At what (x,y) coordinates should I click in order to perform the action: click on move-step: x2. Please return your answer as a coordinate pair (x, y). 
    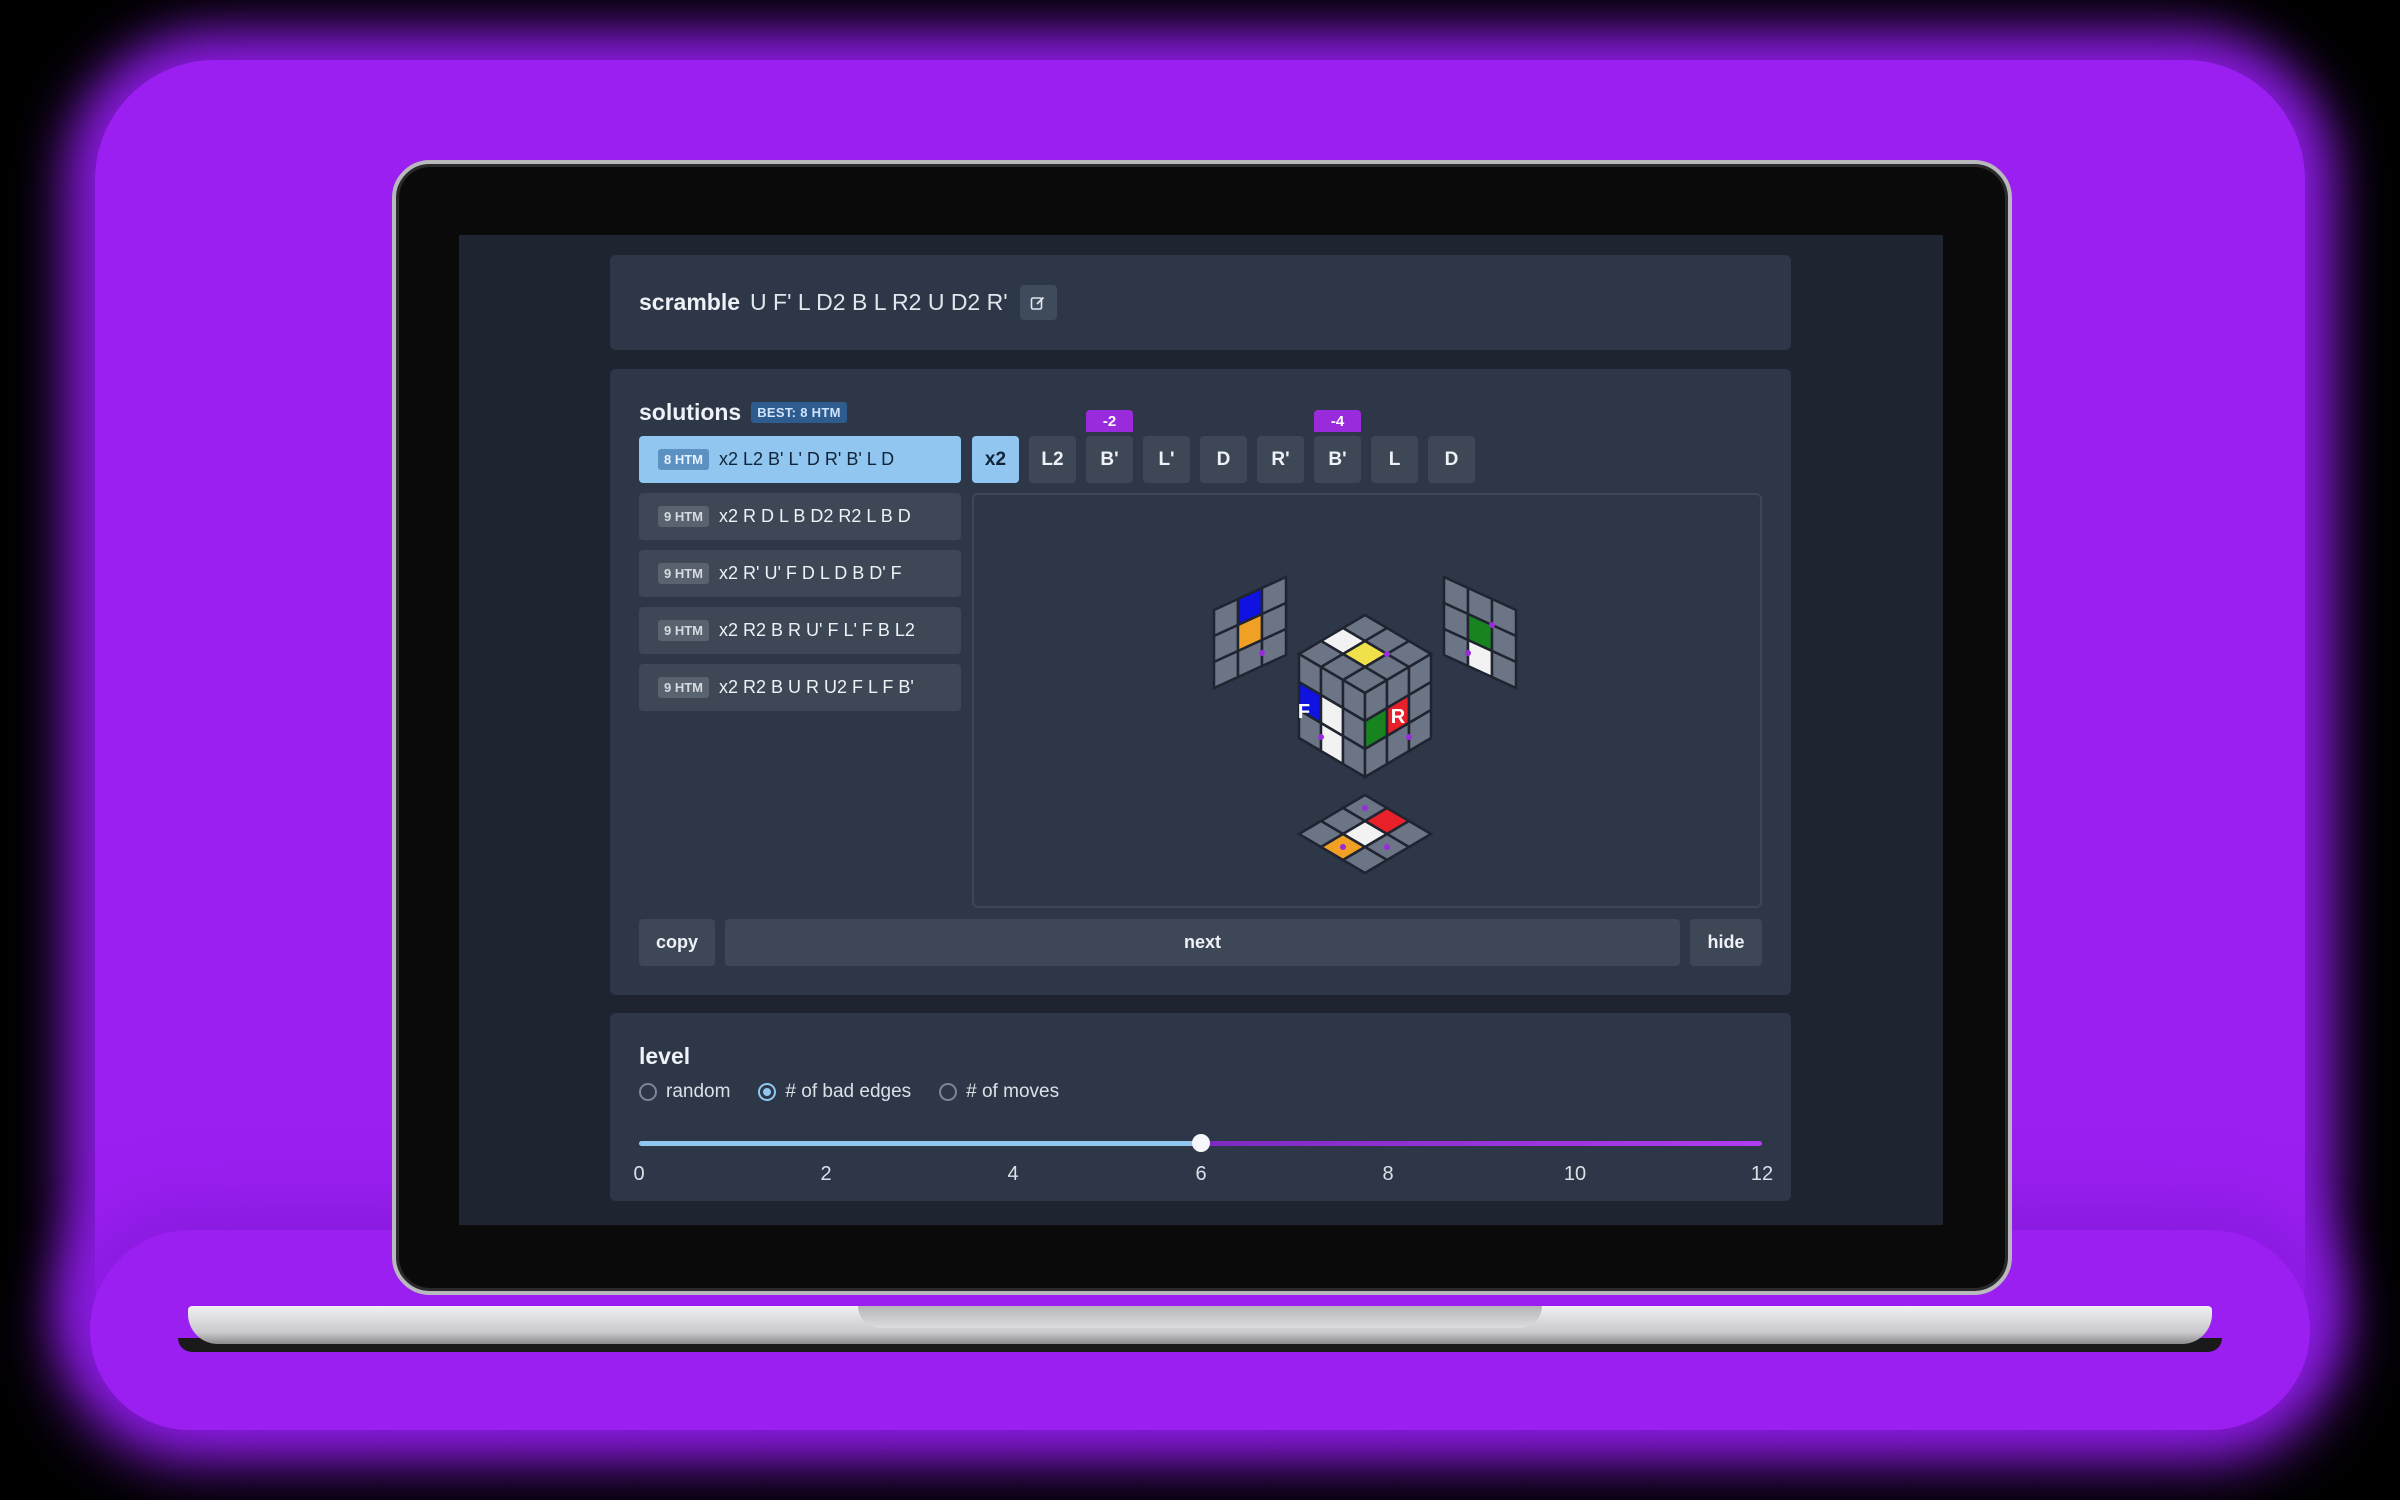
    Looking at the image, I should click on (995, 459).